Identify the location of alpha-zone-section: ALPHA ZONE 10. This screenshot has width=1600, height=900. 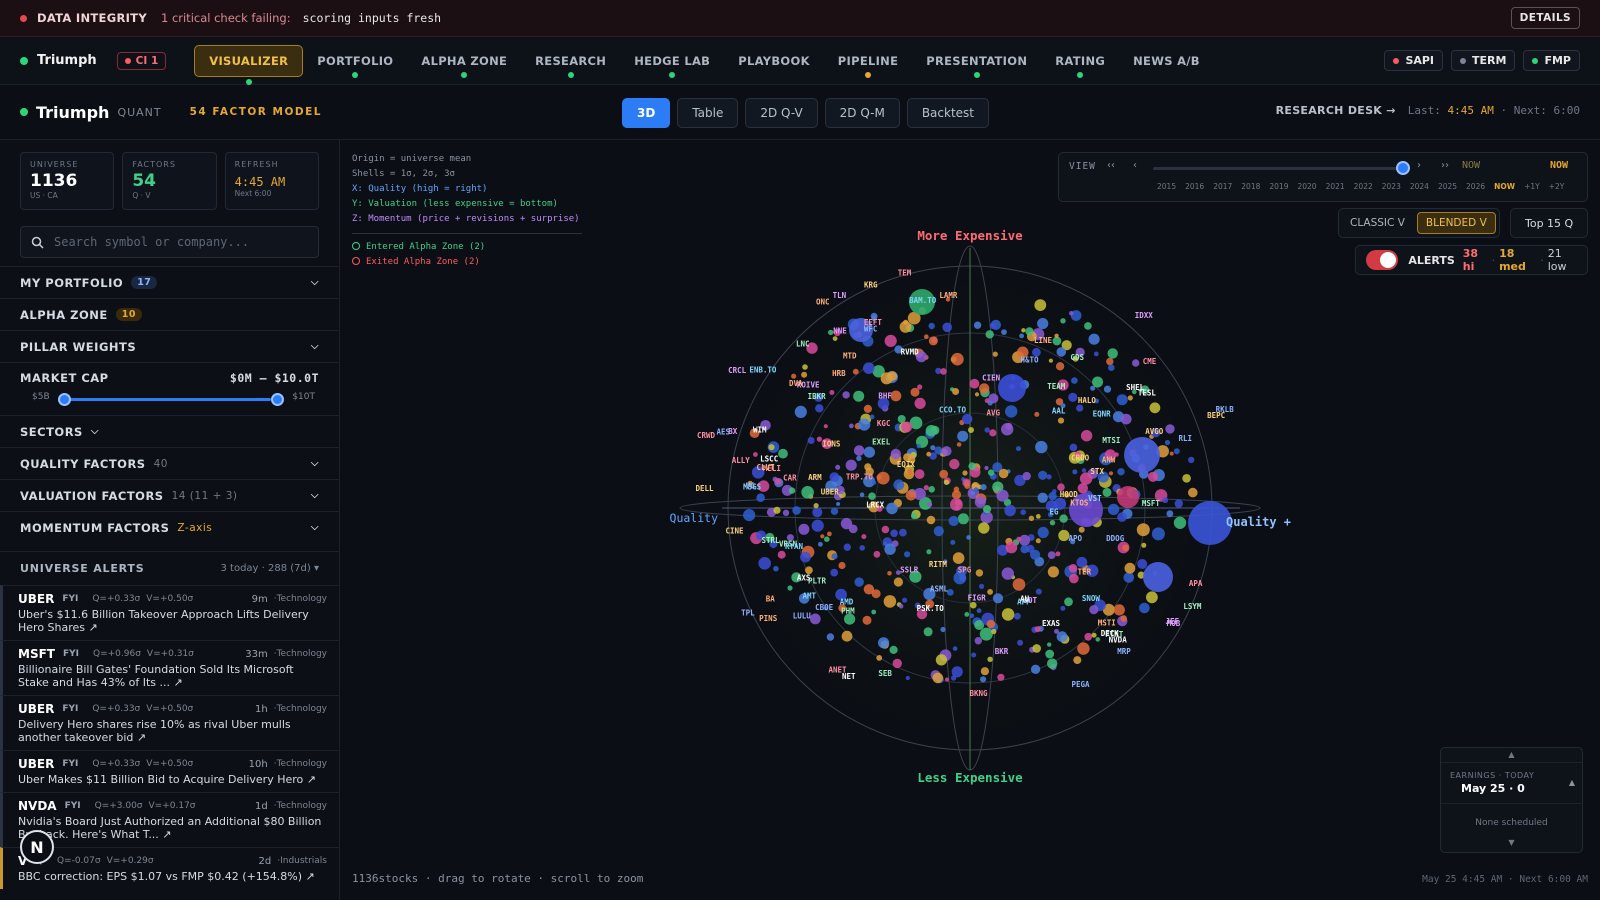
(169, 314).